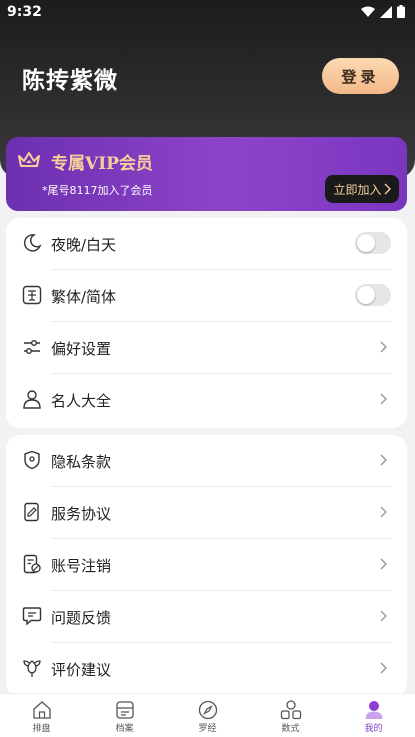 The width and height of the screenshot is (415, 737). Describe the element at coordinates (31, 512) in the screenshot. I see `document-icon` at that location.